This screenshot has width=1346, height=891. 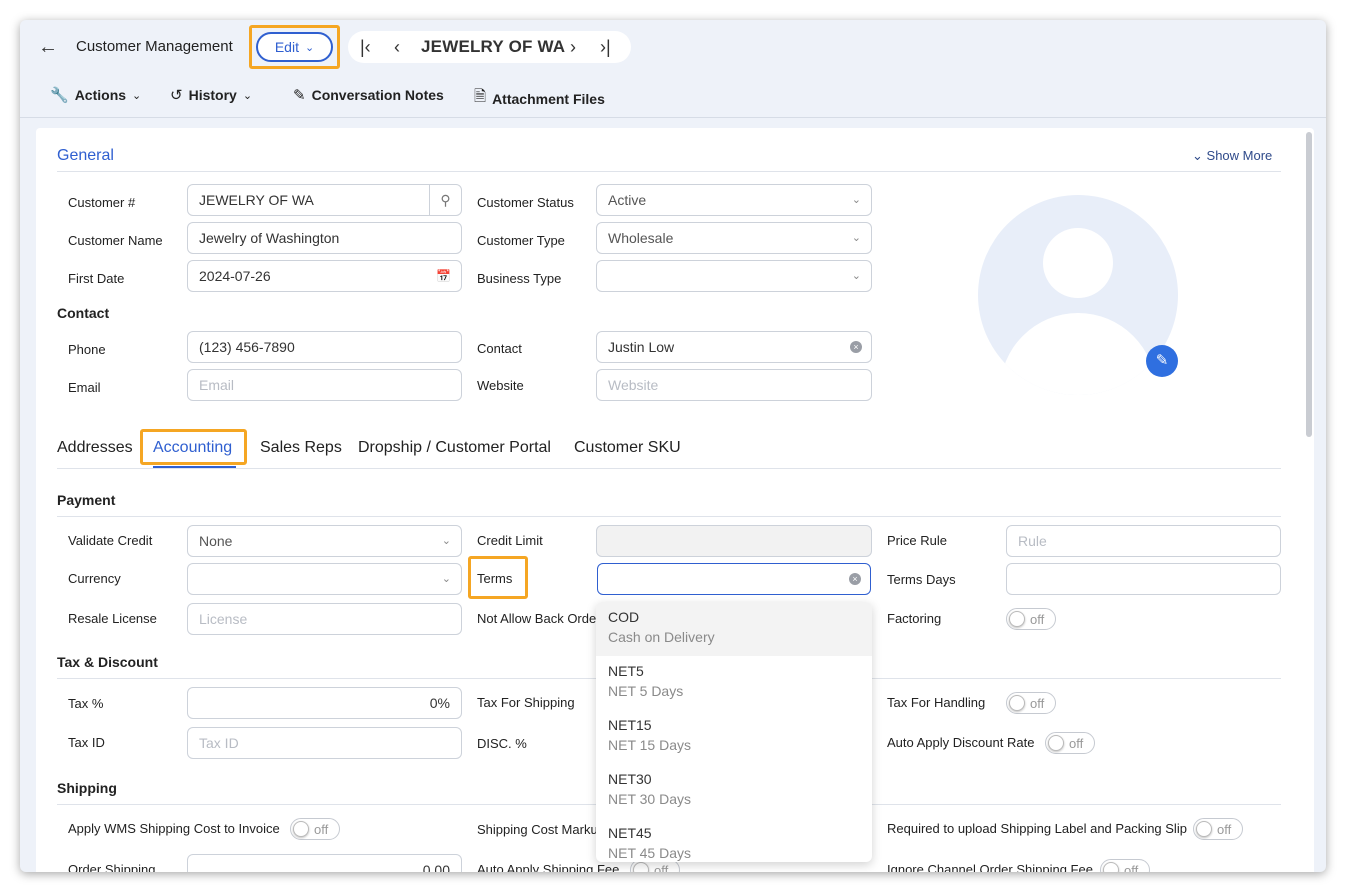 I want to click on website-field: Website, so click(x=734, y=385).